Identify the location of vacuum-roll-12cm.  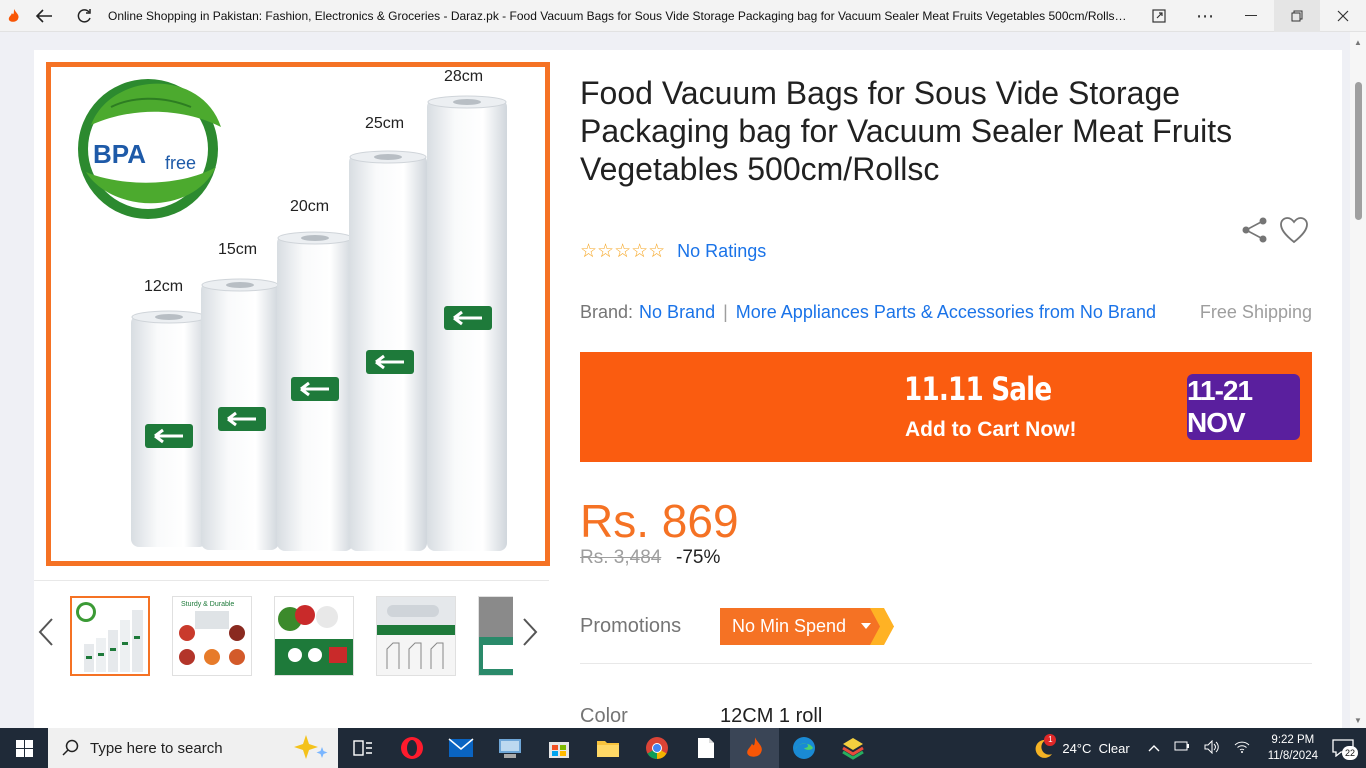
(169, 428).